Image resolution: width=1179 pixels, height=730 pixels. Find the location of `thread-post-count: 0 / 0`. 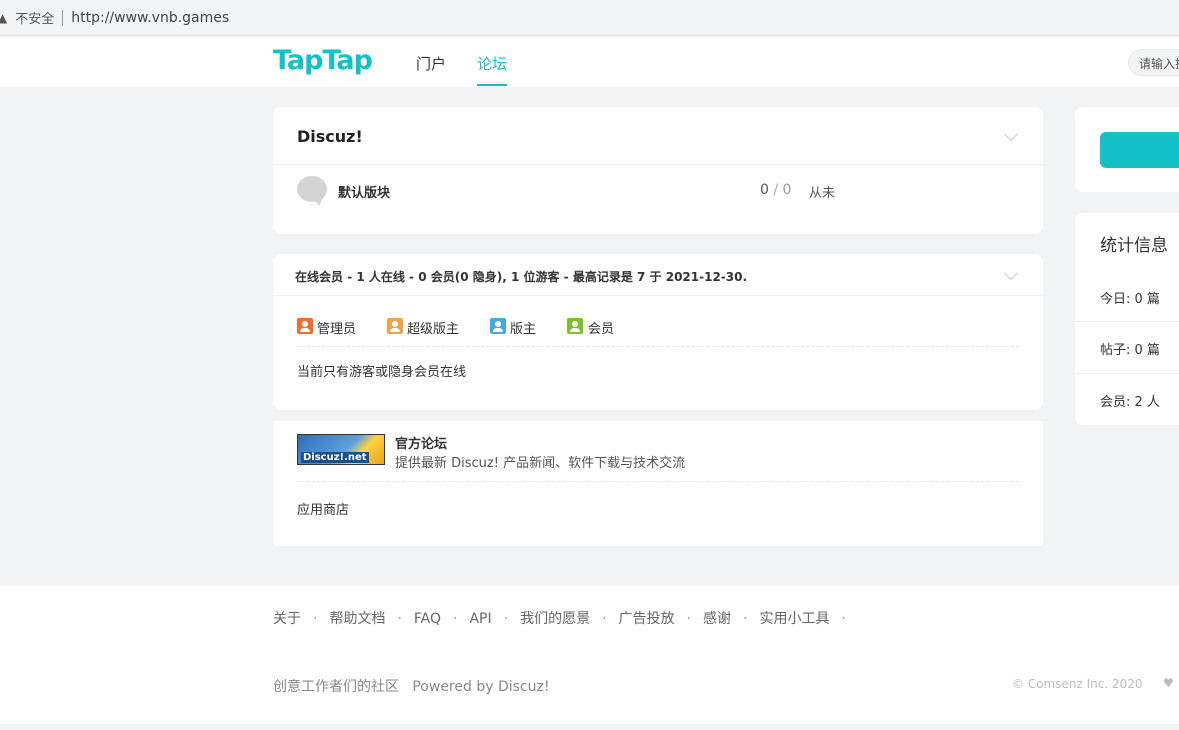

thread-post-count: 0 / 0 is located at coordinates (775, 190).